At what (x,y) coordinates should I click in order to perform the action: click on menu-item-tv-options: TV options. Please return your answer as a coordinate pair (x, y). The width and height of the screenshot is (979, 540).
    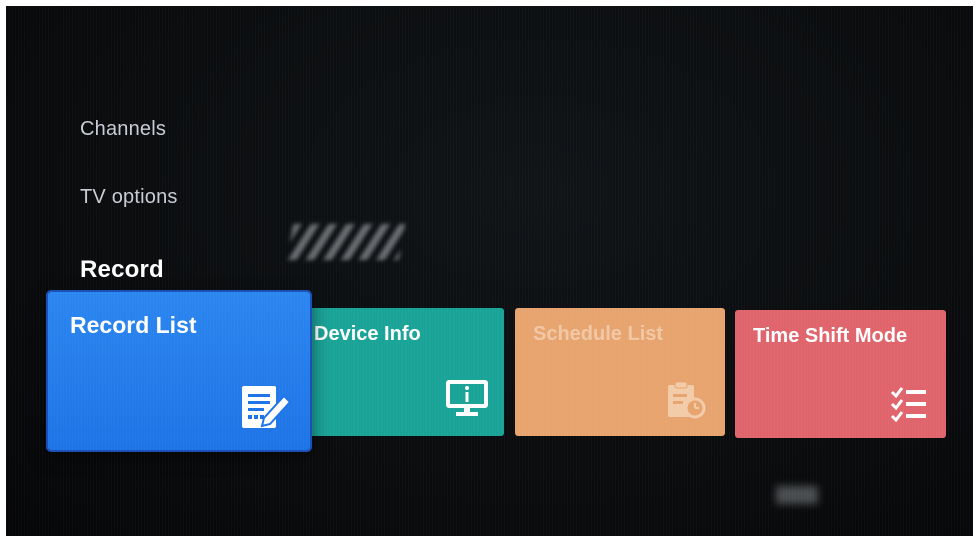
    Looking at the image, I should click on (129, 197).